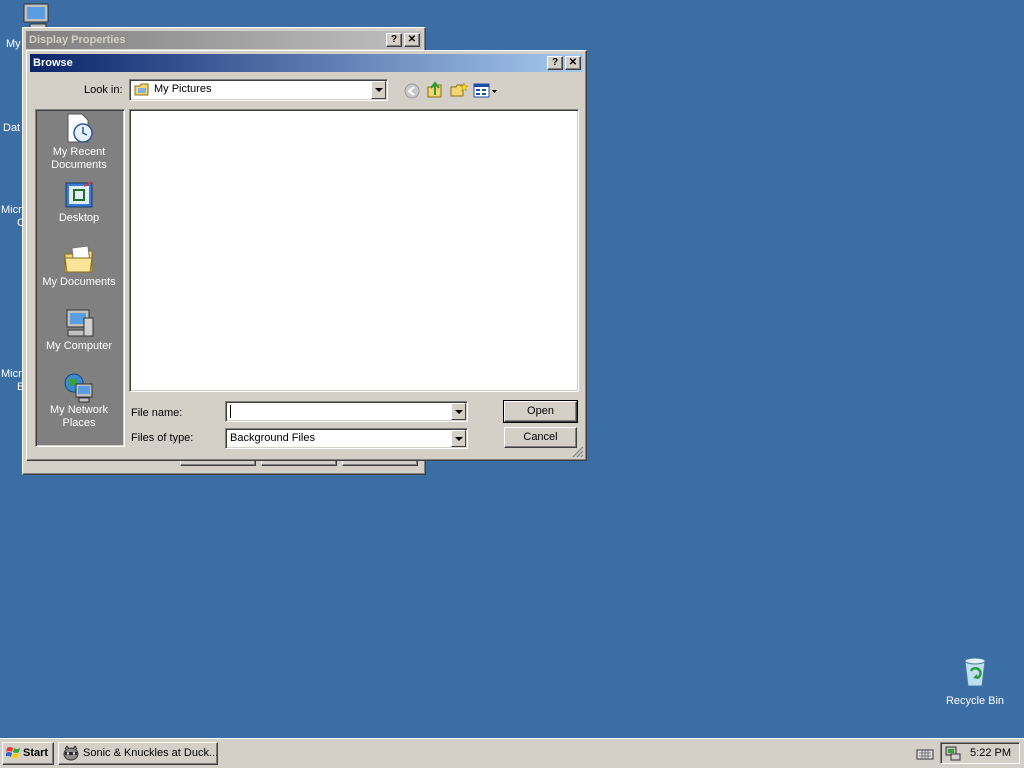 The width and height of the screenshot is (1024, 768). What do you see at coordinates (346, 411) in the screenshot?
I see `file-name-combo` at bounding box center [346, 411].